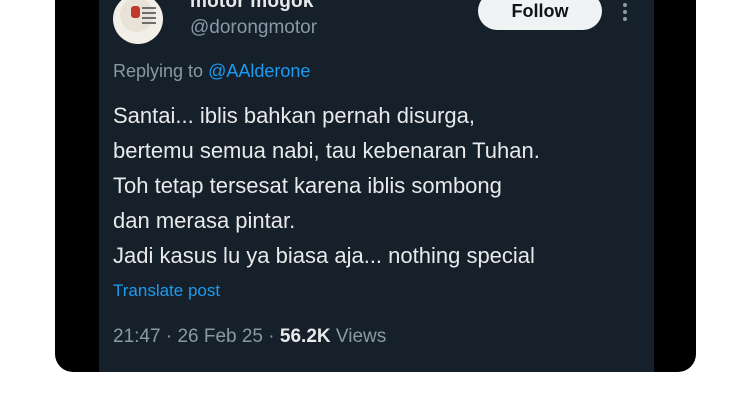 Image resolution: width=750 pixels, height=400 pixels. Describe the element at coordinates (305, 336) in the screenshot. I see `views-count: 56.2K` at that location.